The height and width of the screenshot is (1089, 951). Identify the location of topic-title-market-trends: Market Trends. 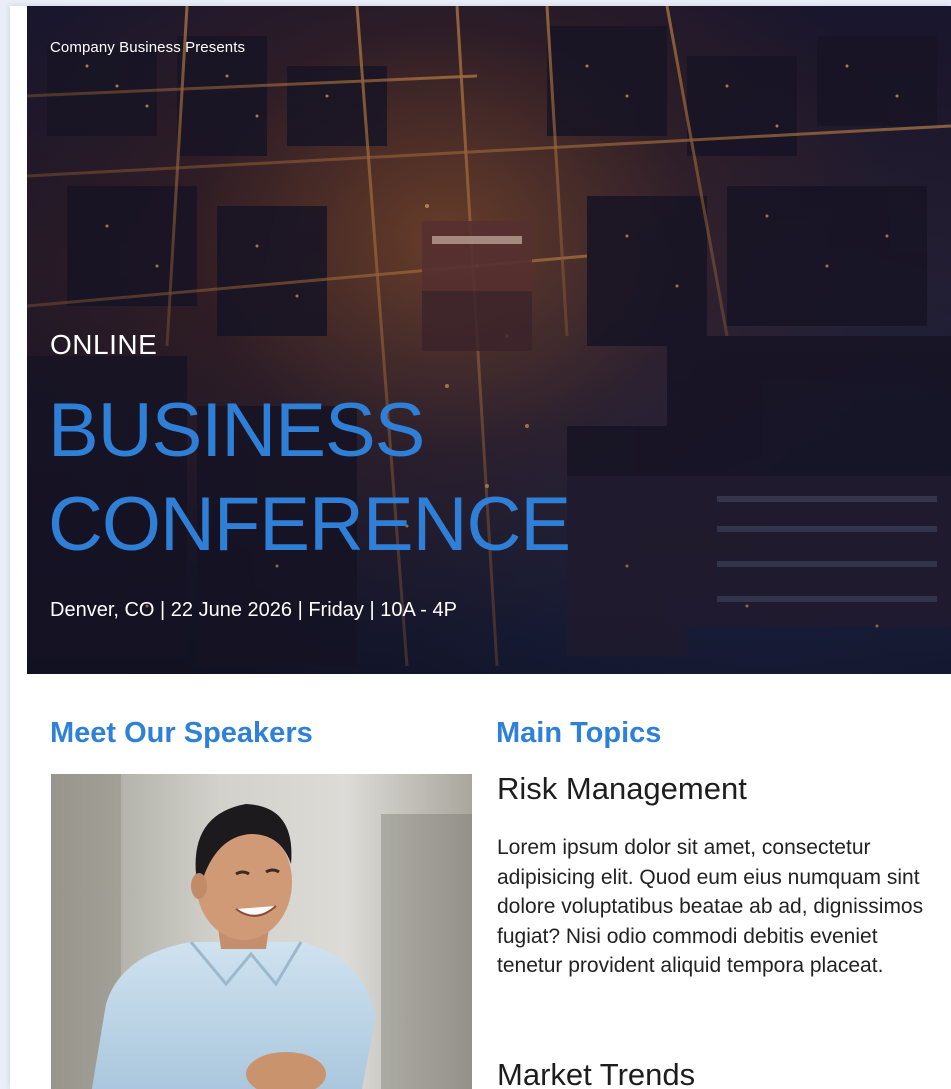
(596, 1073).